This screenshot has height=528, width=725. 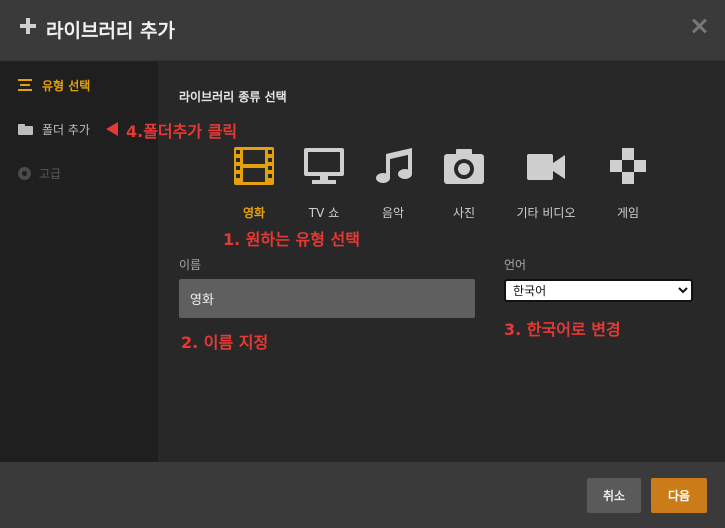 I want to click on film-icon, so click(x=254, y=166).